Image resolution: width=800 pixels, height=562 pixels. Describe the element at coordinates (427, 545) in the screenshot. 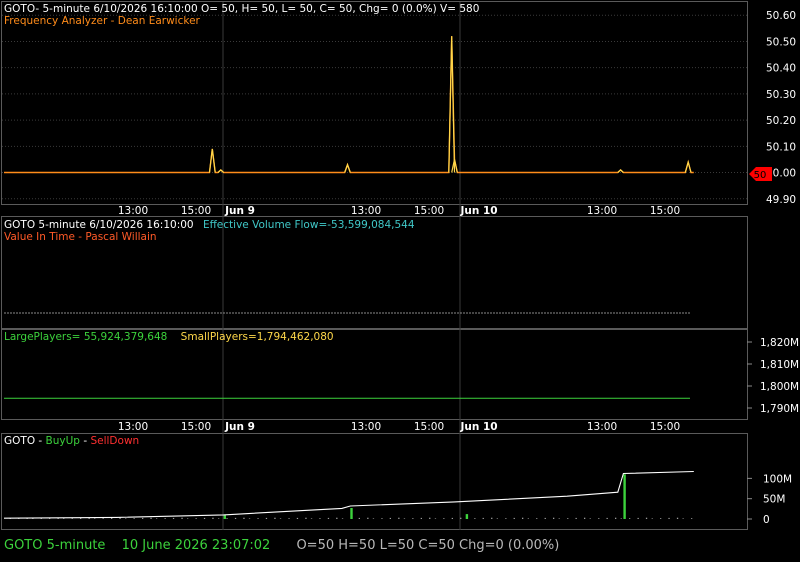

I see `status-ohlc: O=50 H=50 L=50 C=50 Chg=0 (0.00%)` at that location.